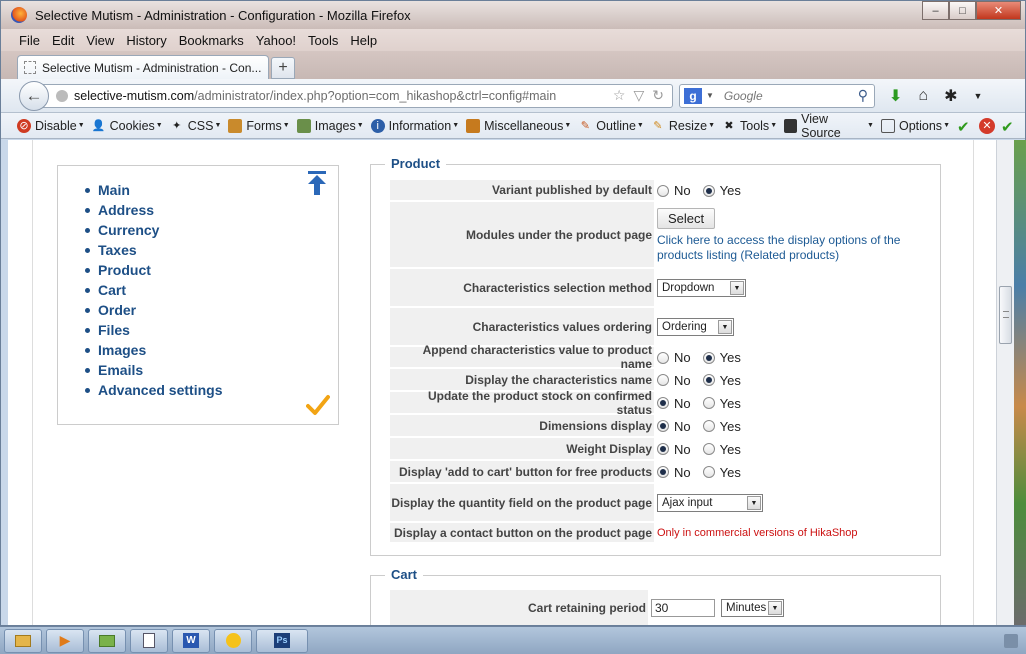 The height and width of the screenshot is (654, 1026). I want to click on tool-view-source: View Source ▼, so click(829, 126).